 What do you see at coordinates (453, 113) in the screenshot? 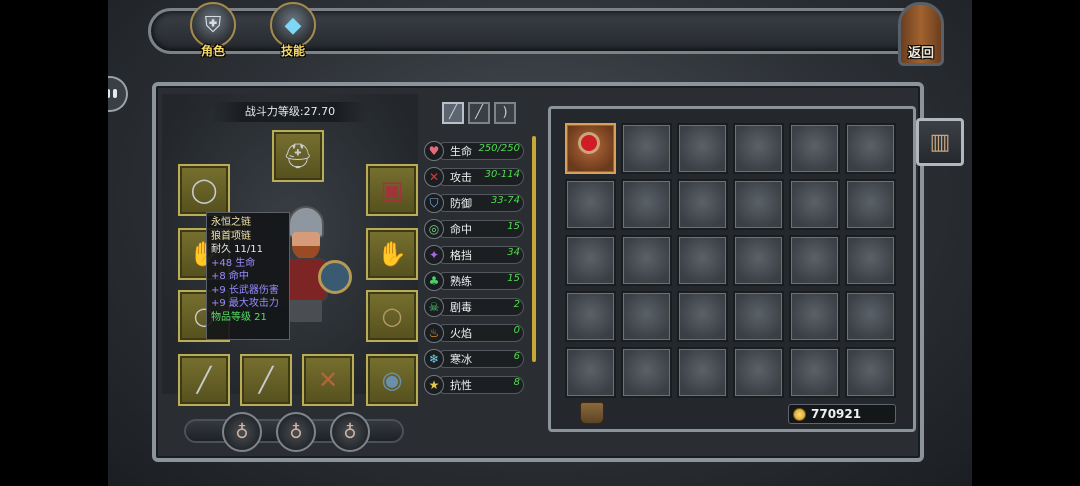
I see `sword-tab: ╱` at bounding box center [453, 113].